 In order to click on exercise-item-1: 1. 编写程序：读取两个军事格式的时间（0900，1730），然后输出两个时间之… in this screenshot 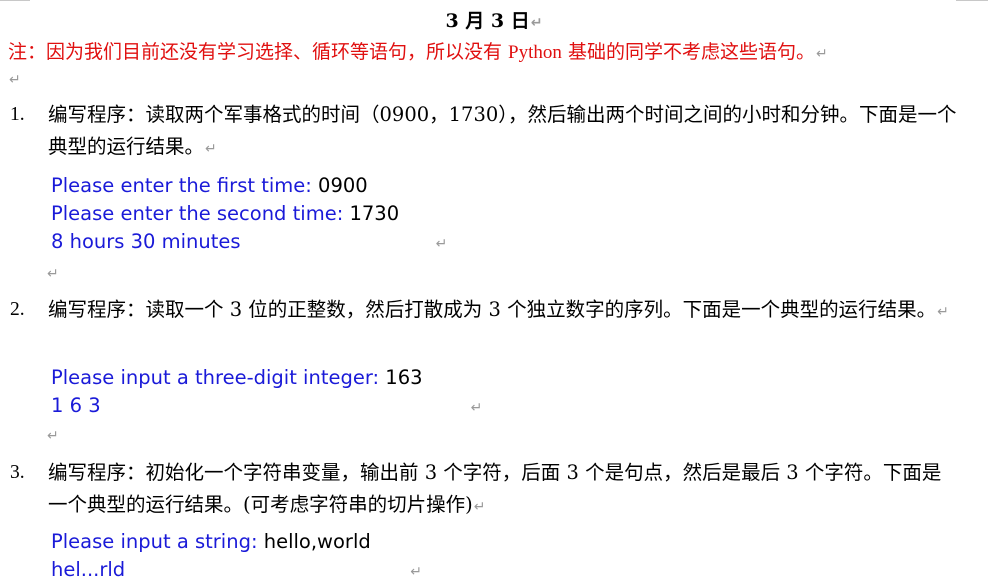, I will do `click(485, 132)`.